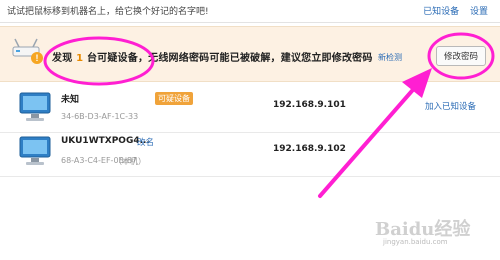 This screenshot has height=260, width=500. I want to click on local-machine-label: （本机）, so click(130, 161).